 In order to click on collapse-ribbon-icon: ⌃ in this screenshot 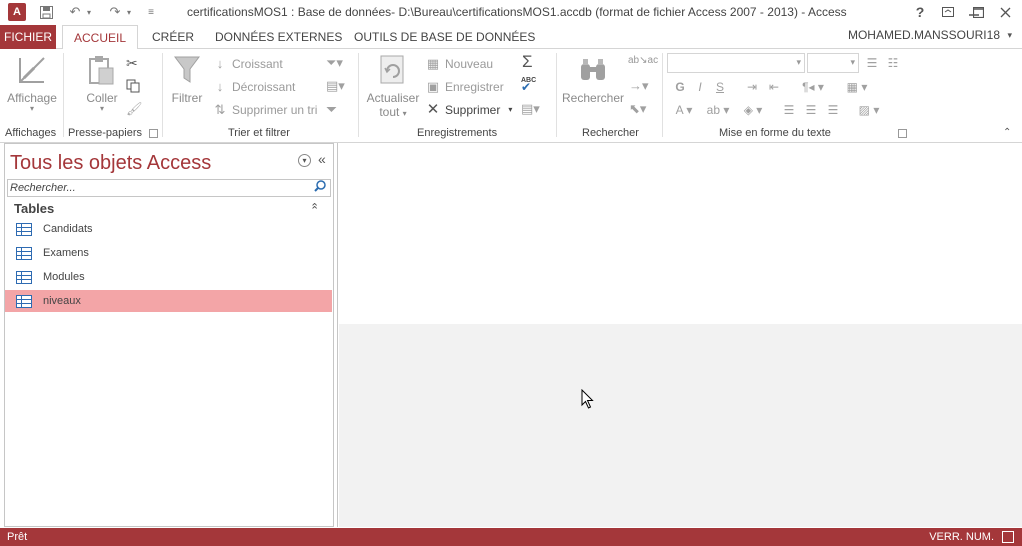, I will do `click(1007, 132)`.